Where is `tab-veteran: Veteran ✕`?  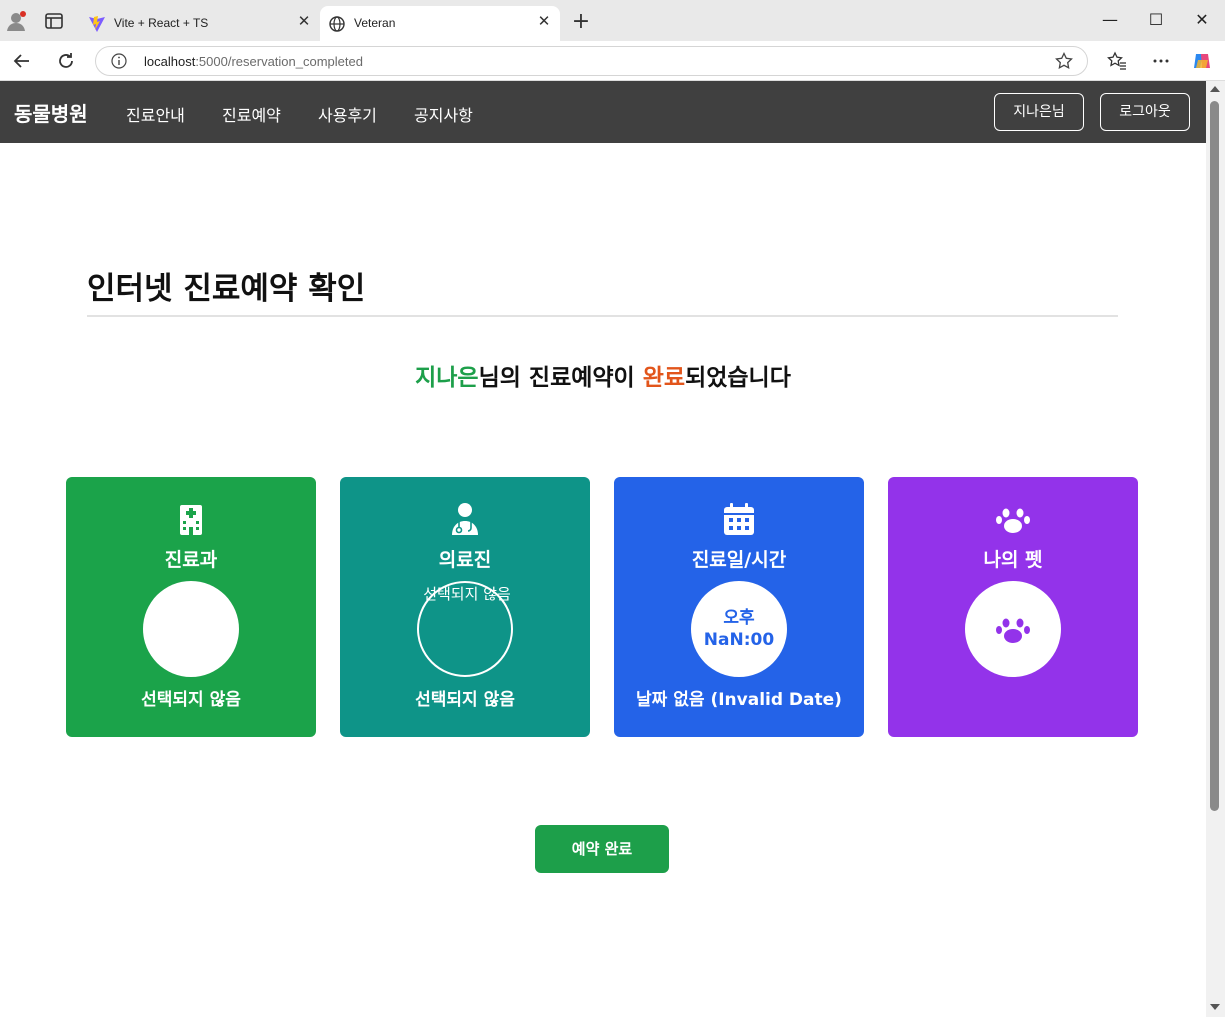 tab-veteran: Veteran ✕ is located at coordinates (440, 23).